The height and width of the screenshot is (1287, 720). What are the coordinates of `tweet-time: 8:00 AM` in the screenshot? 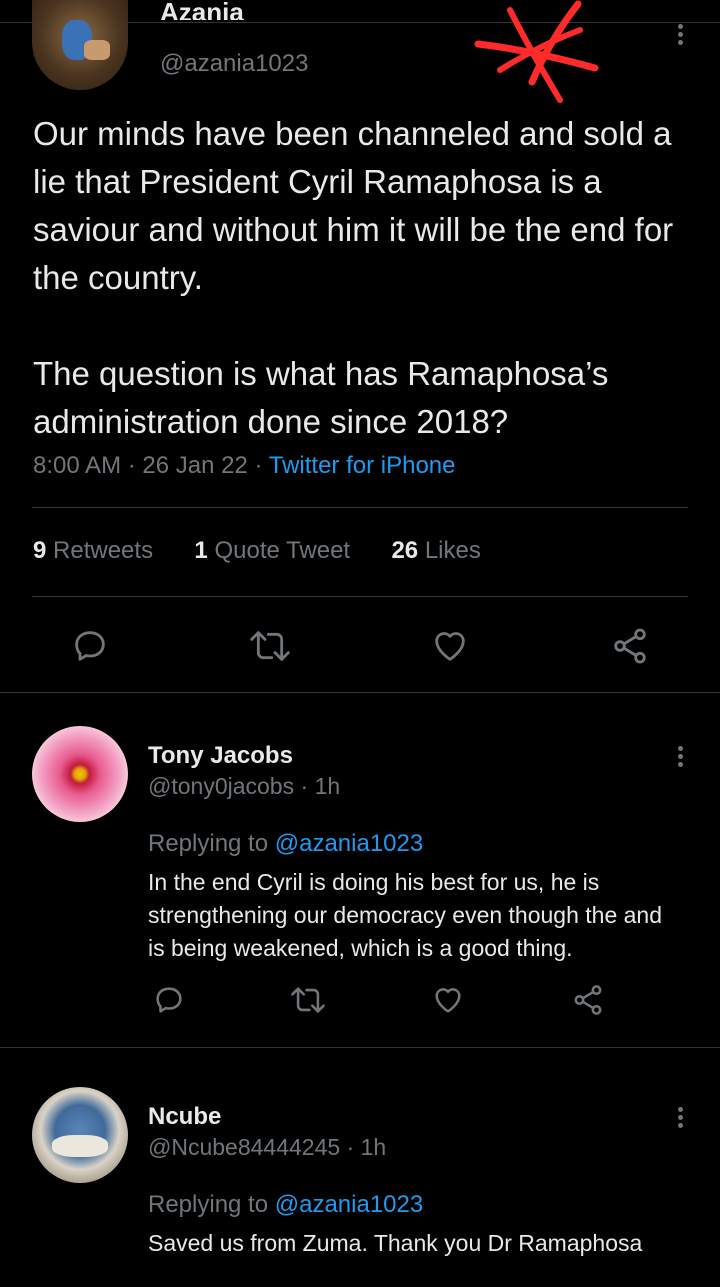 It's located at (77, 465).